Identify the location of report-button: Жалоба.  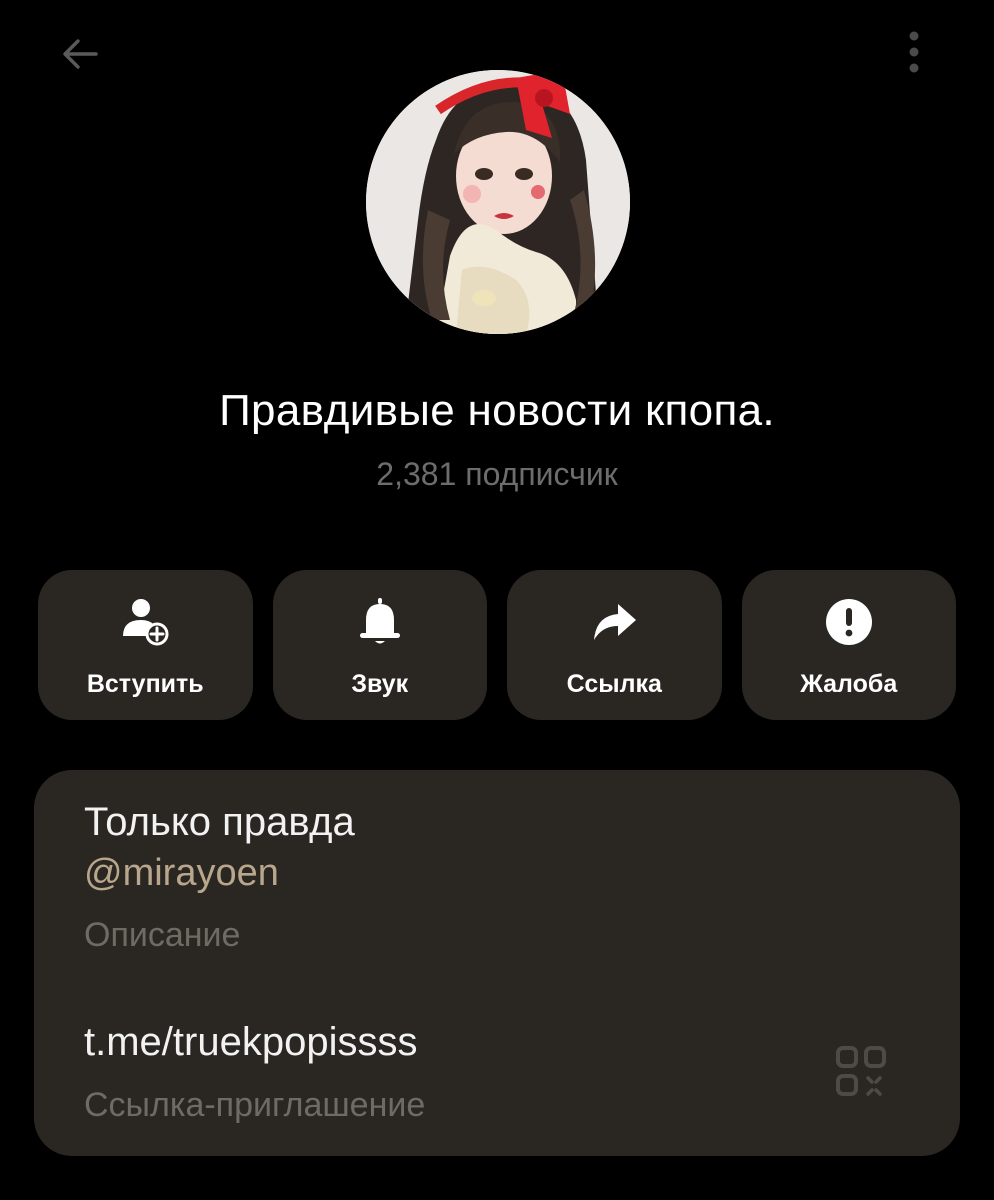
(848, 645).